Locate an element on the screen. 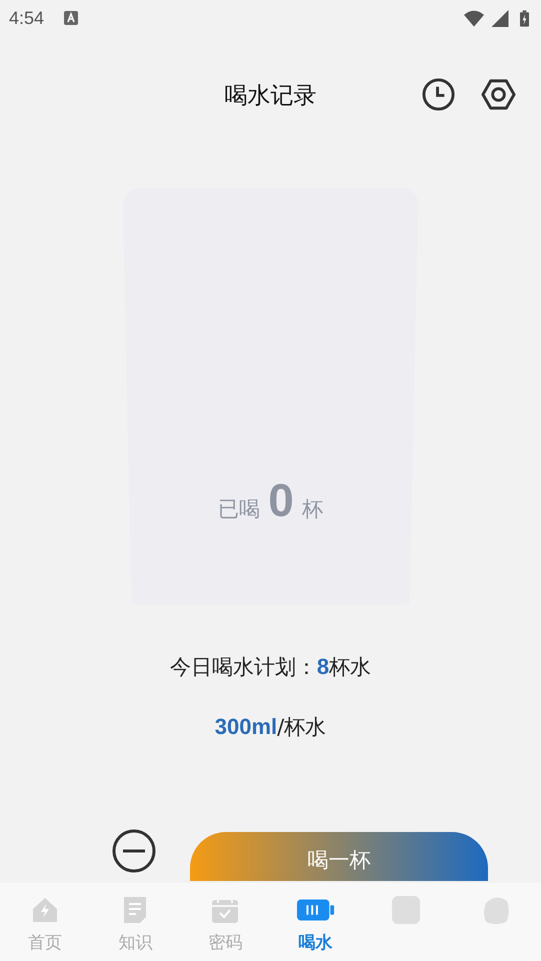  minus-icon is located at coordinates (134, 851).